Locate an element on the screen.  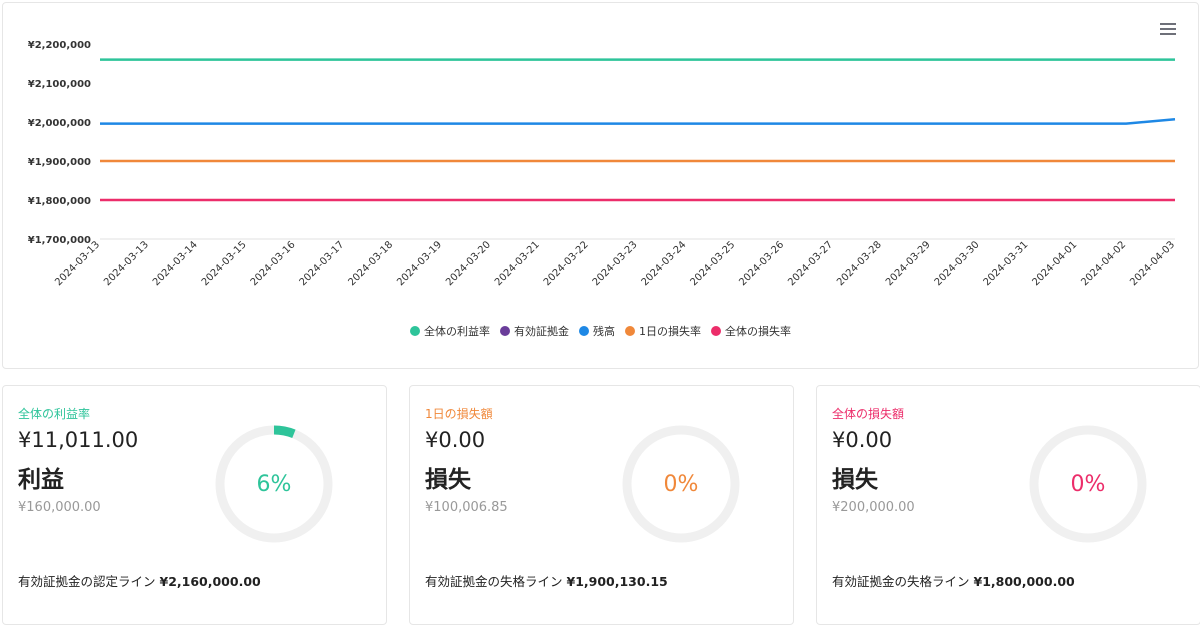
stat-card-title: 1日の損失額 is located at coordinates (459, 414).